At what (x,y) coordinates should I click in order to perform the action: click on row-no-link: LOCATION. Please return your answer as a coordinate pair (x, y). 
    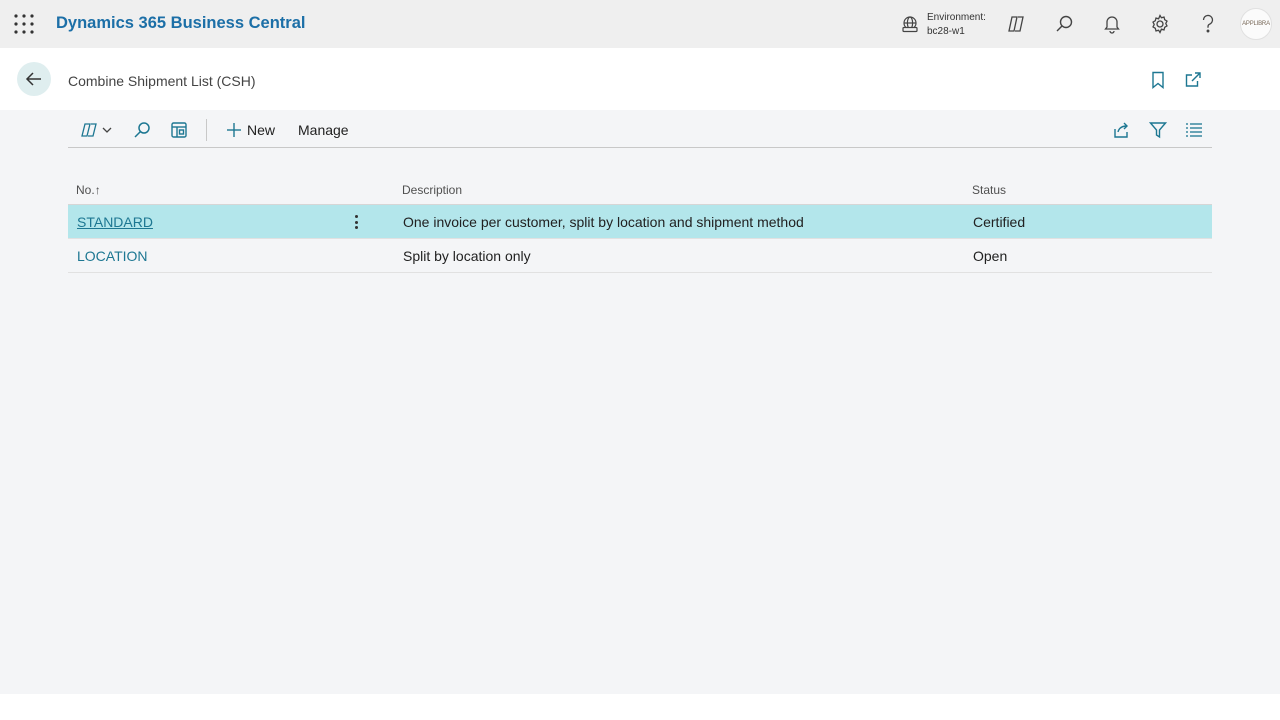
    Looking at the image, I should click on (112, 256).